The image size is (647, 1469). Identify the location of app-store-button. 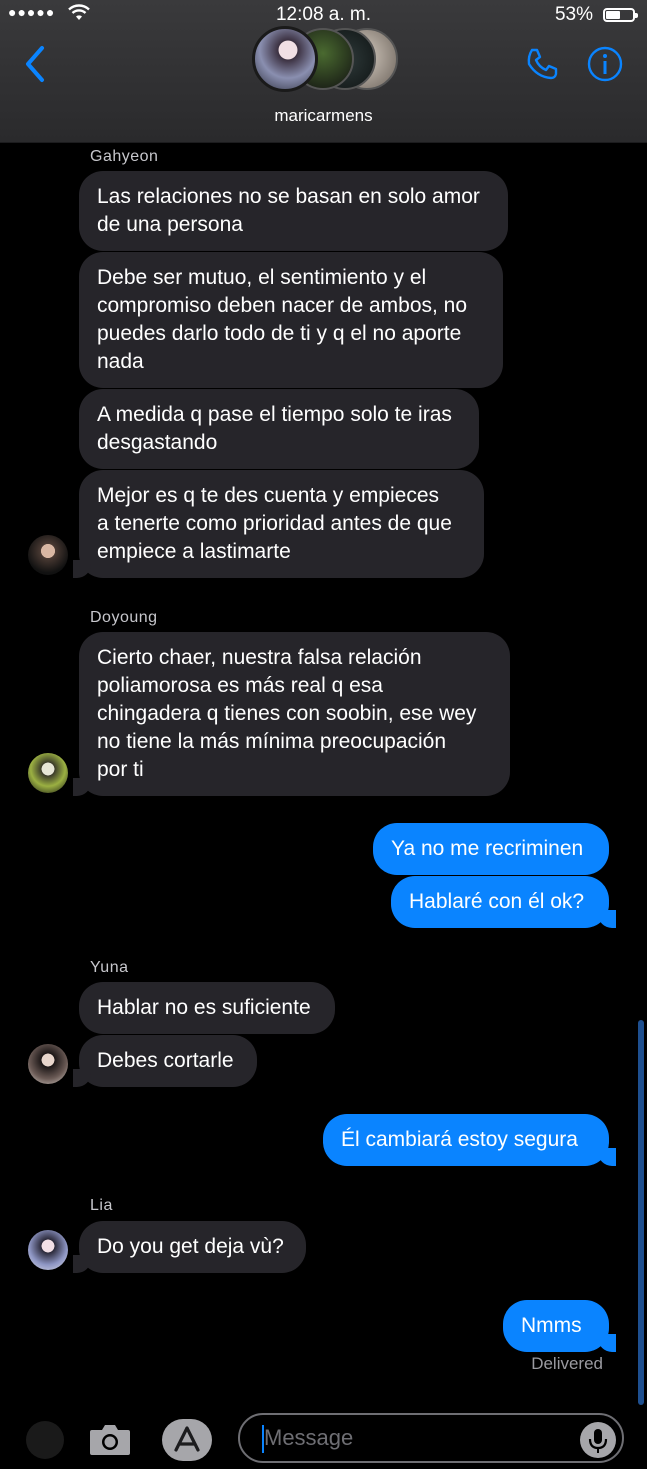
(187, 1440).